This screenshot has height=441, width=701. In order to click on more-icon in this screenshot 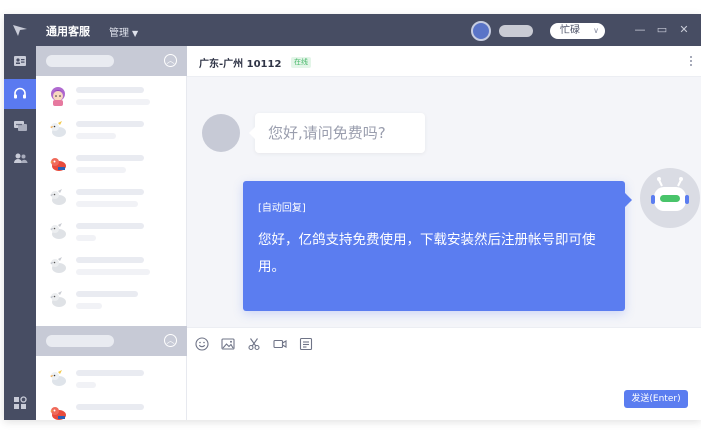, I will do `click(691, 61)`.